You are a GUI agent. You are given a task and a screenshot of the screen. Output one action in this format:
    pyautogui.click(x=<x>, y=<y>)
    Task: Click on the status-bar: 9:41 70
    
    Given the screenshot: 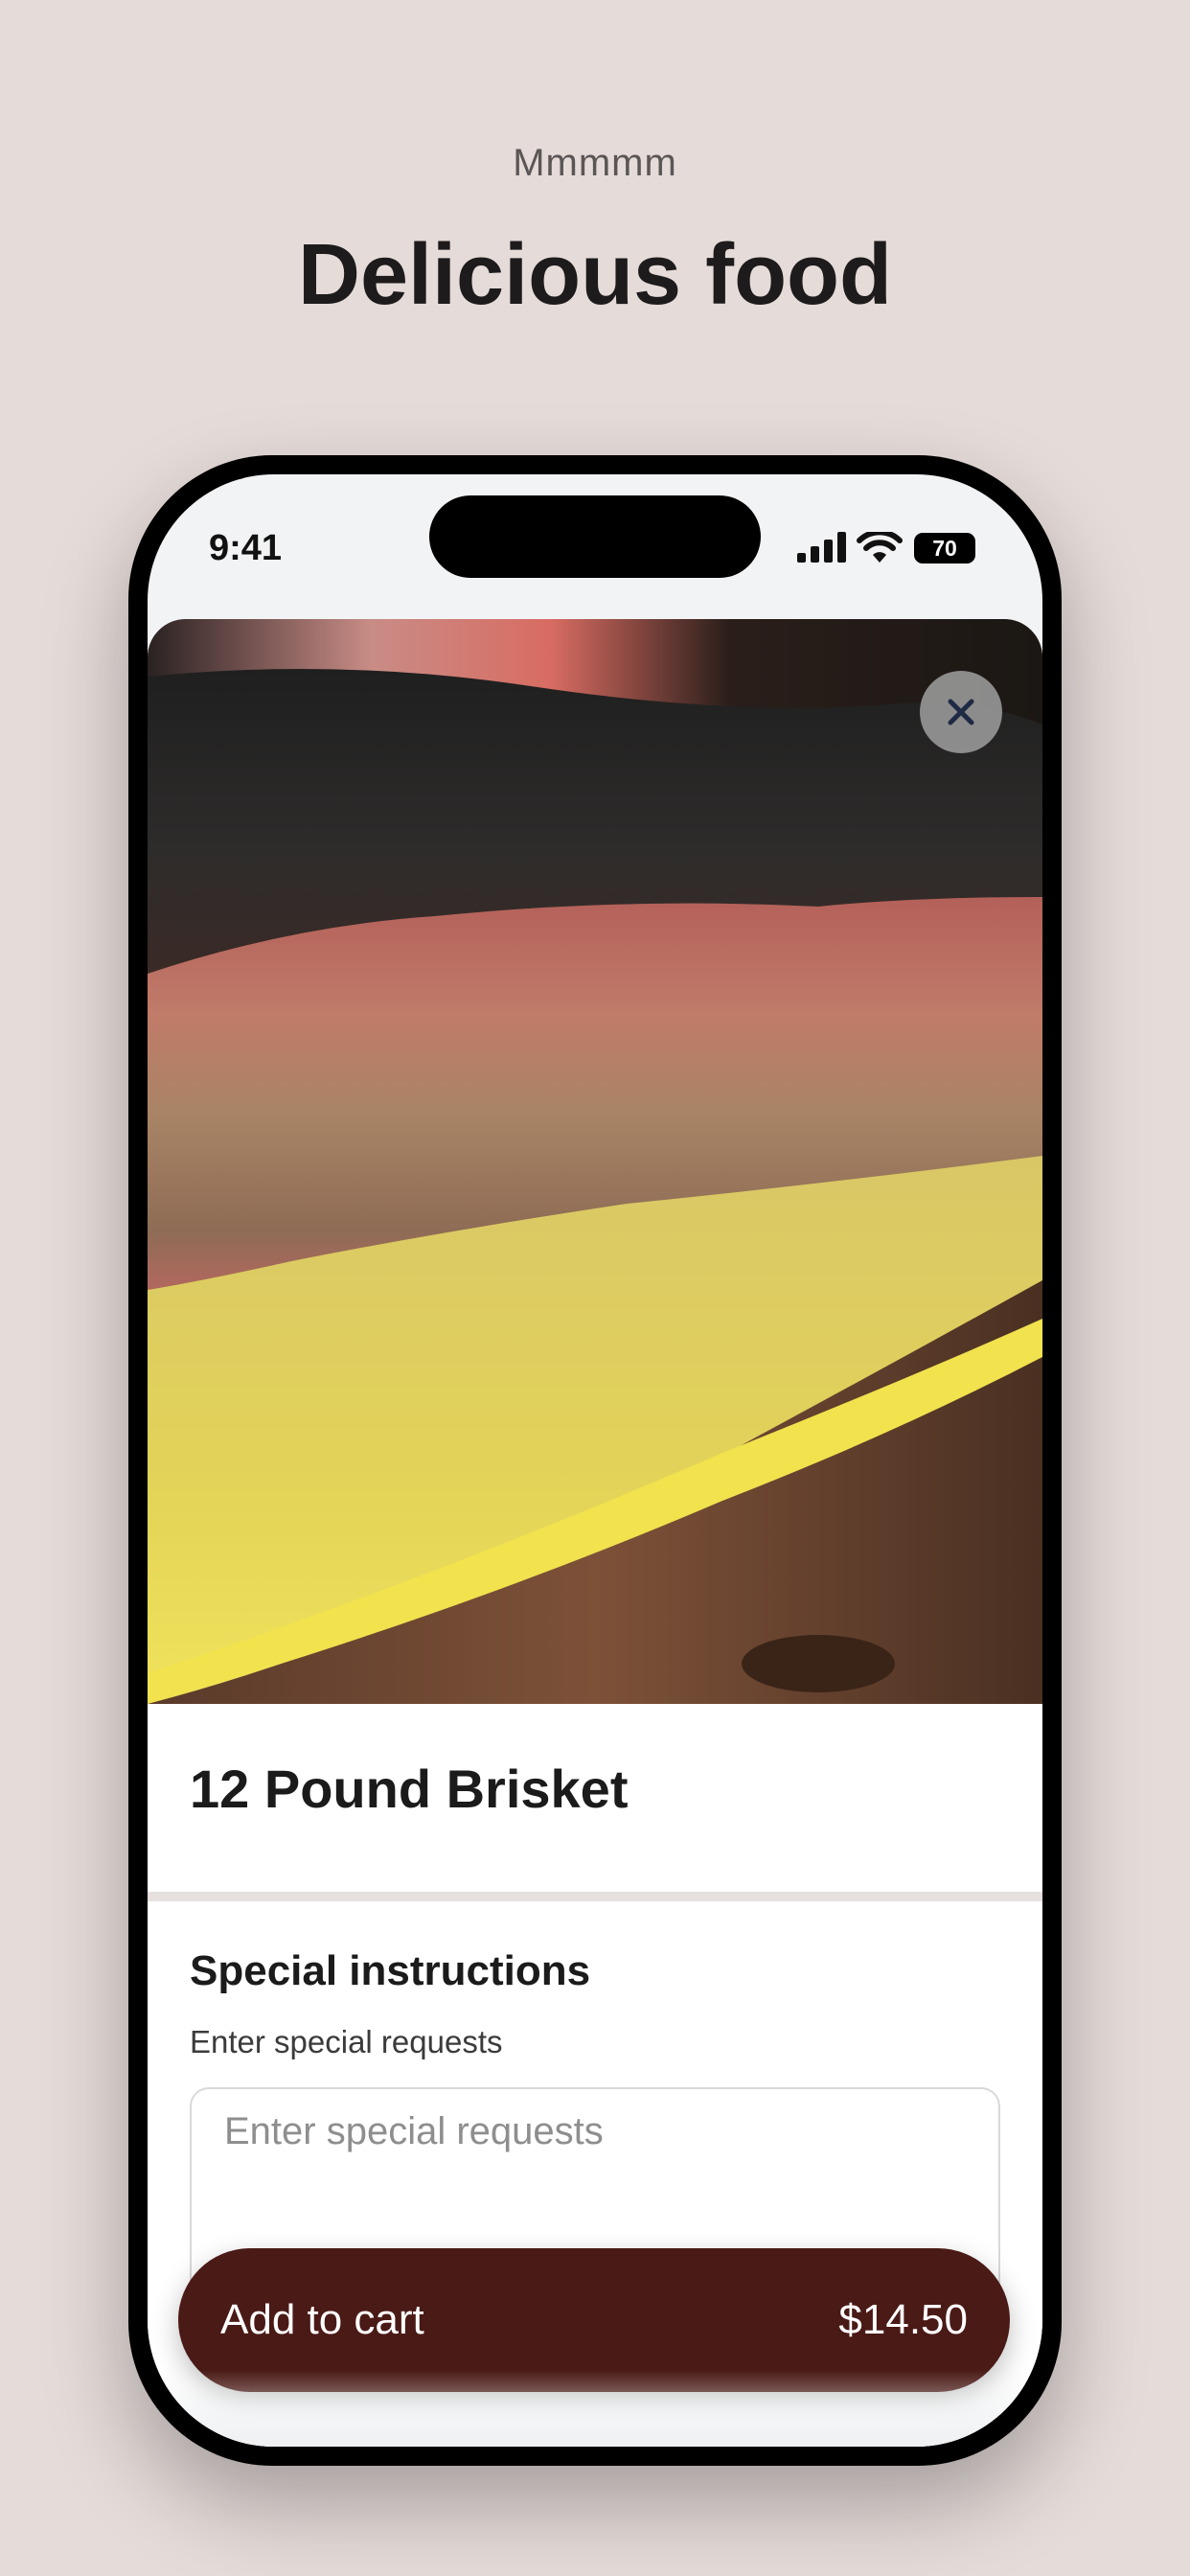 What is the action you would take?
    pyautogui.click(x=595, y=546)
    